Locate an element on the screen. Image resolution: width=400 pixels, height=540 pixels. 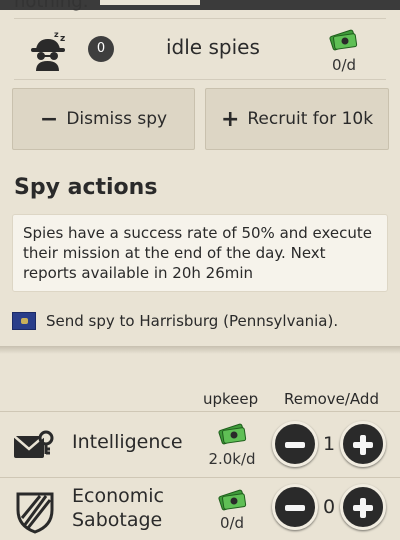
section-divider is located at coordinates (200, 350).